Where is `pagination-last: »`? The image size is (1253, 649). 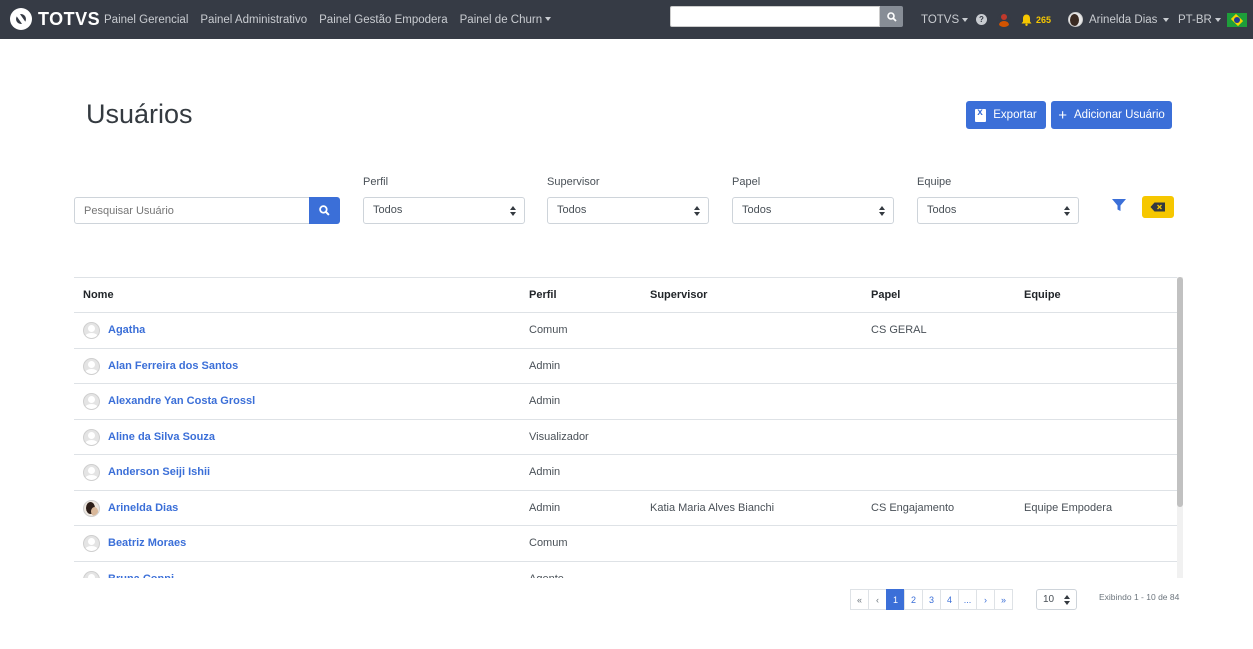
pagination-last: » is located at coordinates (1003, 599).